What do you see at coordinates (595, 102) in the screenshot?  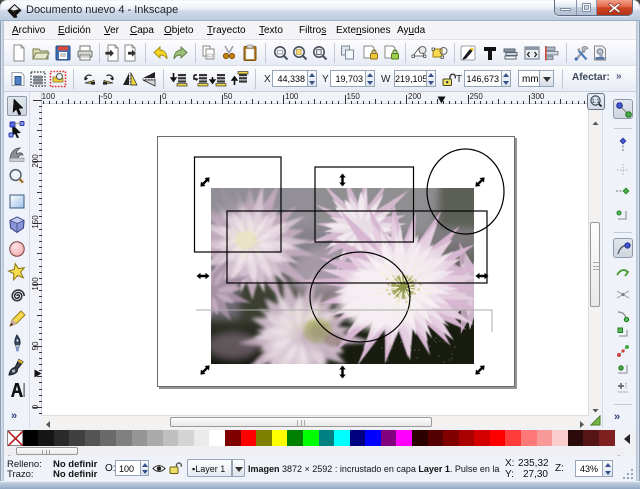 I see `svg-text: 1:1` at bounding box center [595, 102].